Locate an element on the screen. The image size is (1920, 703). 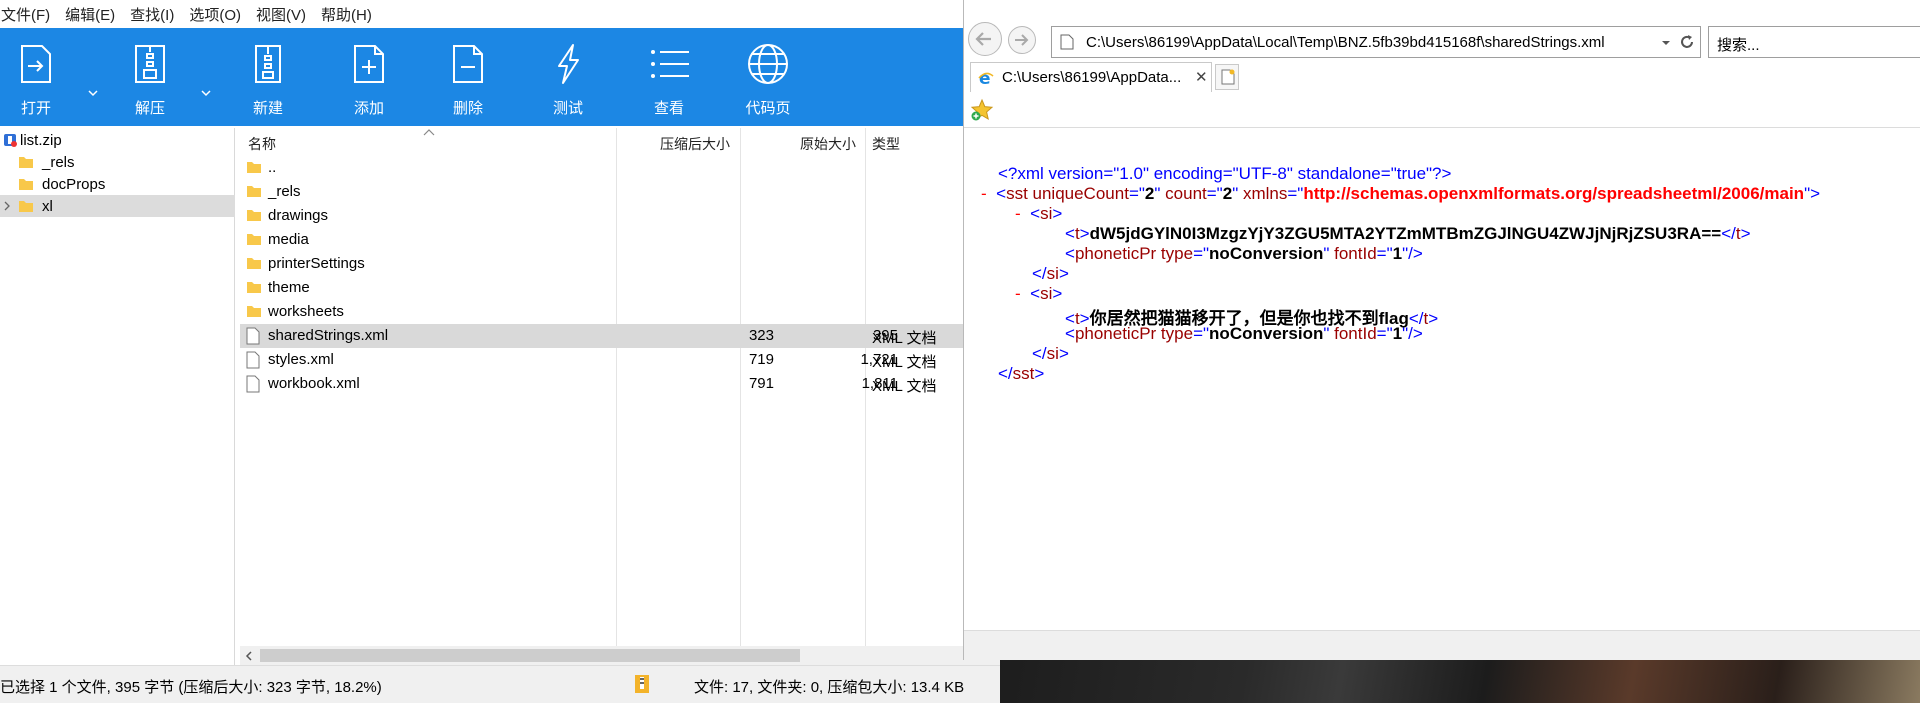
xml-close-sst: </sst> is located at coordinates (1021, 373).